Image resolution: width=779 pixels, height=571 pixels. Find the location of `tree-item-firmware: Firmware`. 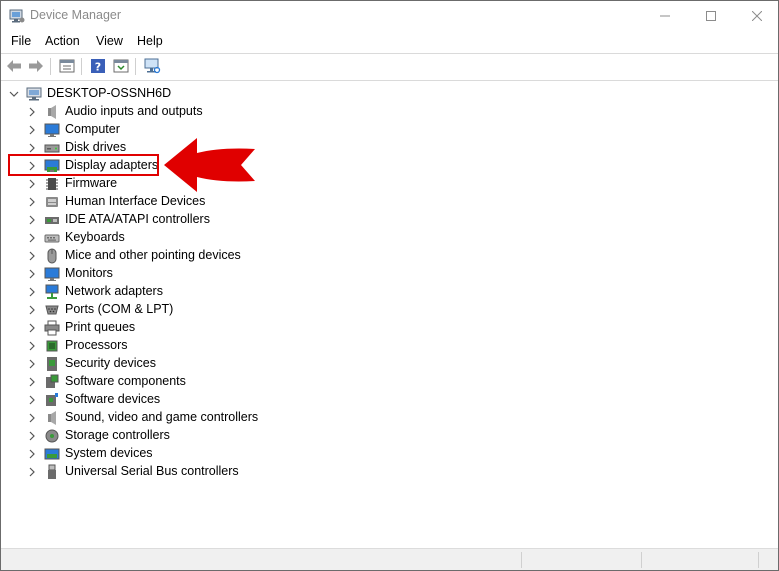

tree-item-firmware: Firmware is located at coordinates (389, 184).